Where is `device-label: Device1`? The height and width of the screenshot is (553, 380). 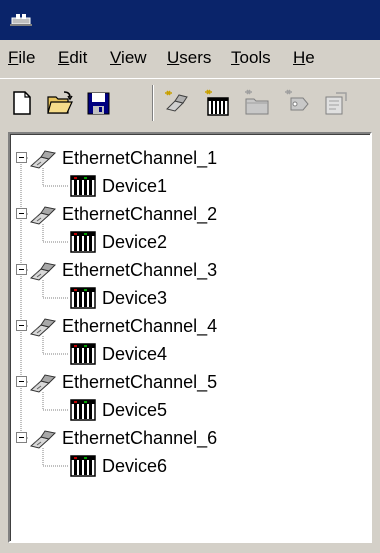 device-label: Device1 is located at coordinates (135, 185).